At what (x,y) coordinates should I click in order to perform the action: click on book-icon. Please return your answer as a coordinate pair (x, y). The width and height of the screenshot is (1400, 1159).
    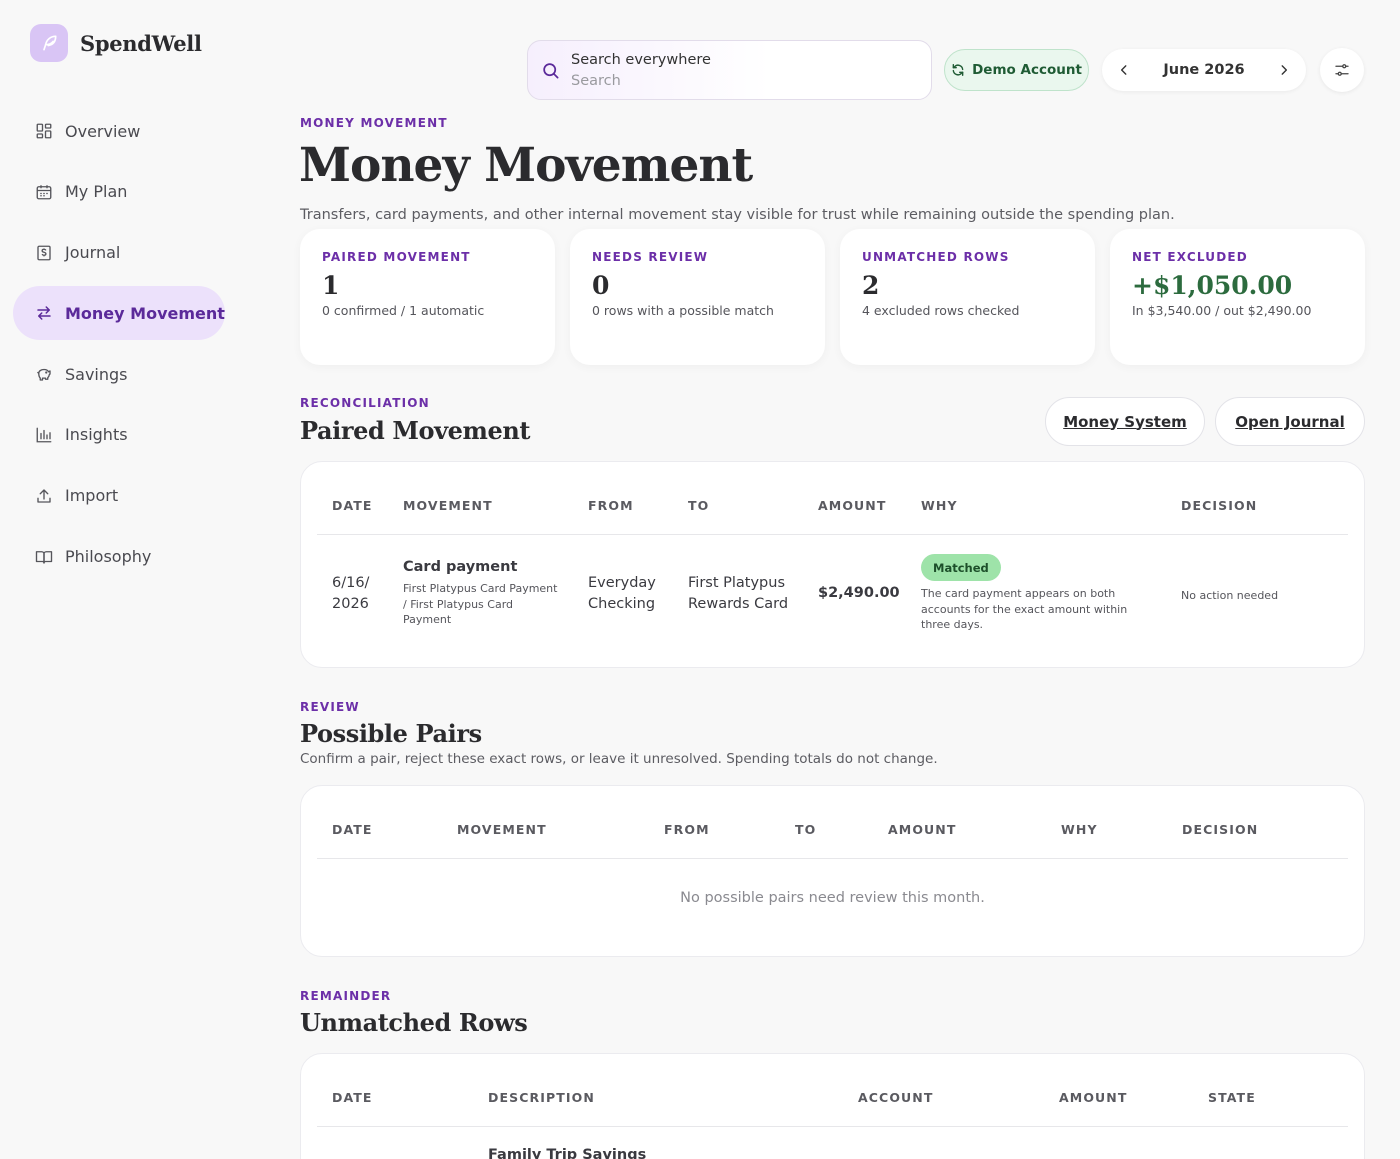
    Looking at the image, I should click on (44, 557).